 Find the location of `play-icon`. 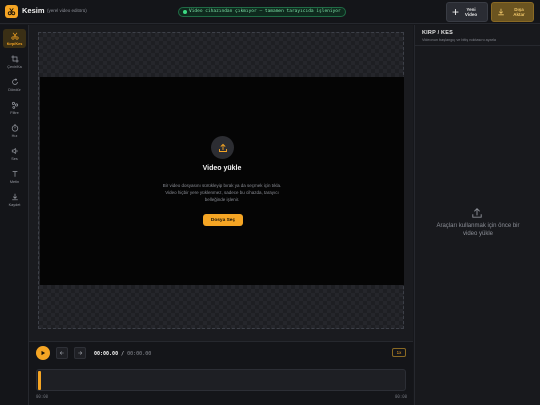

play-icon is located at coordinates (43, 353).